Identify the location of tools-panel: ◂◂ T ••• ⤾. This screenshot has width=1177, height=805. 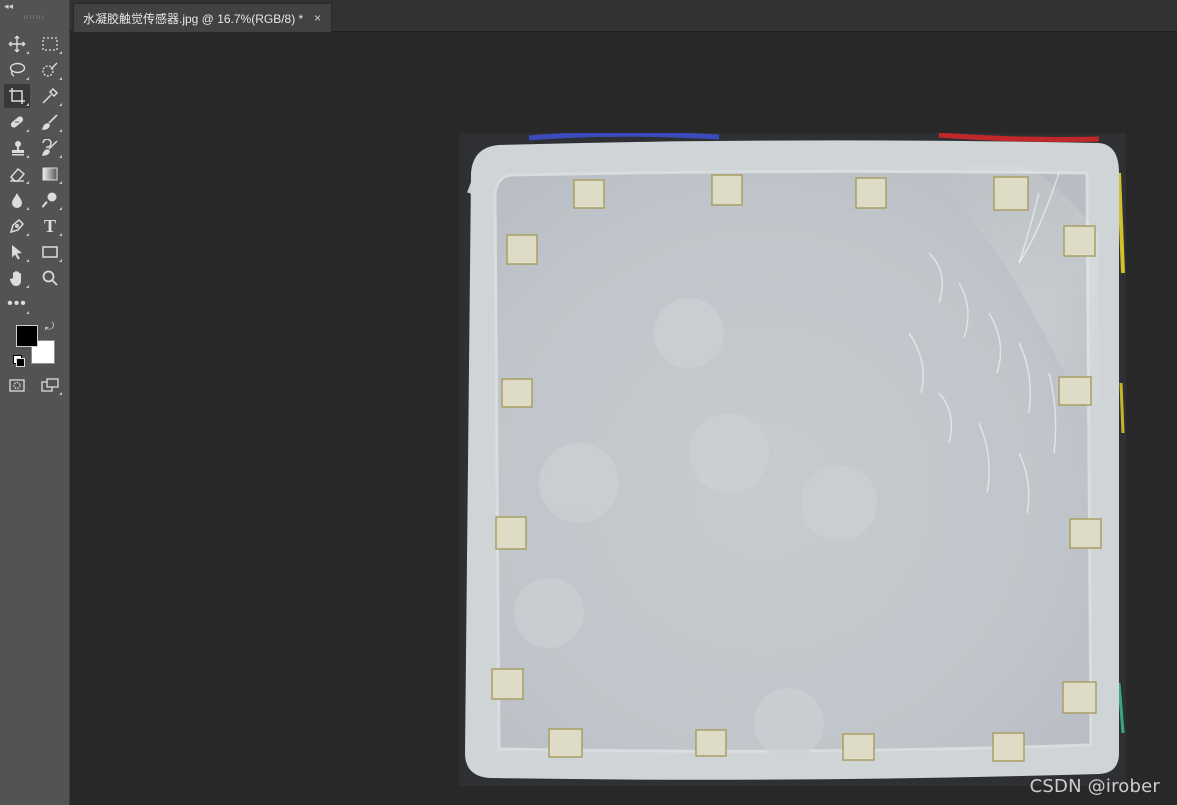
(35, 402).